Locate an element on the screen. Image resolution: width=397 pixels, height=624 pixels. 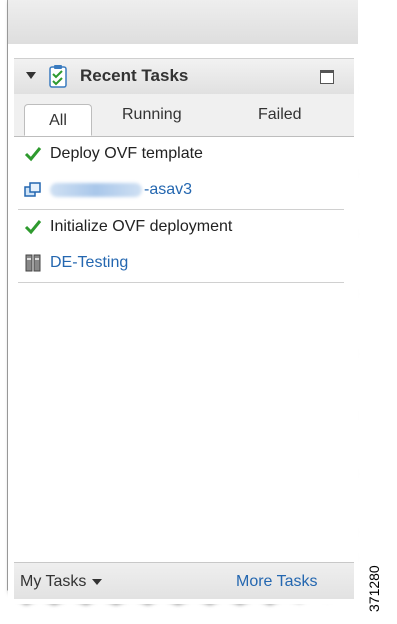
figure-number: 371280 is located at coordinates (376, 590).